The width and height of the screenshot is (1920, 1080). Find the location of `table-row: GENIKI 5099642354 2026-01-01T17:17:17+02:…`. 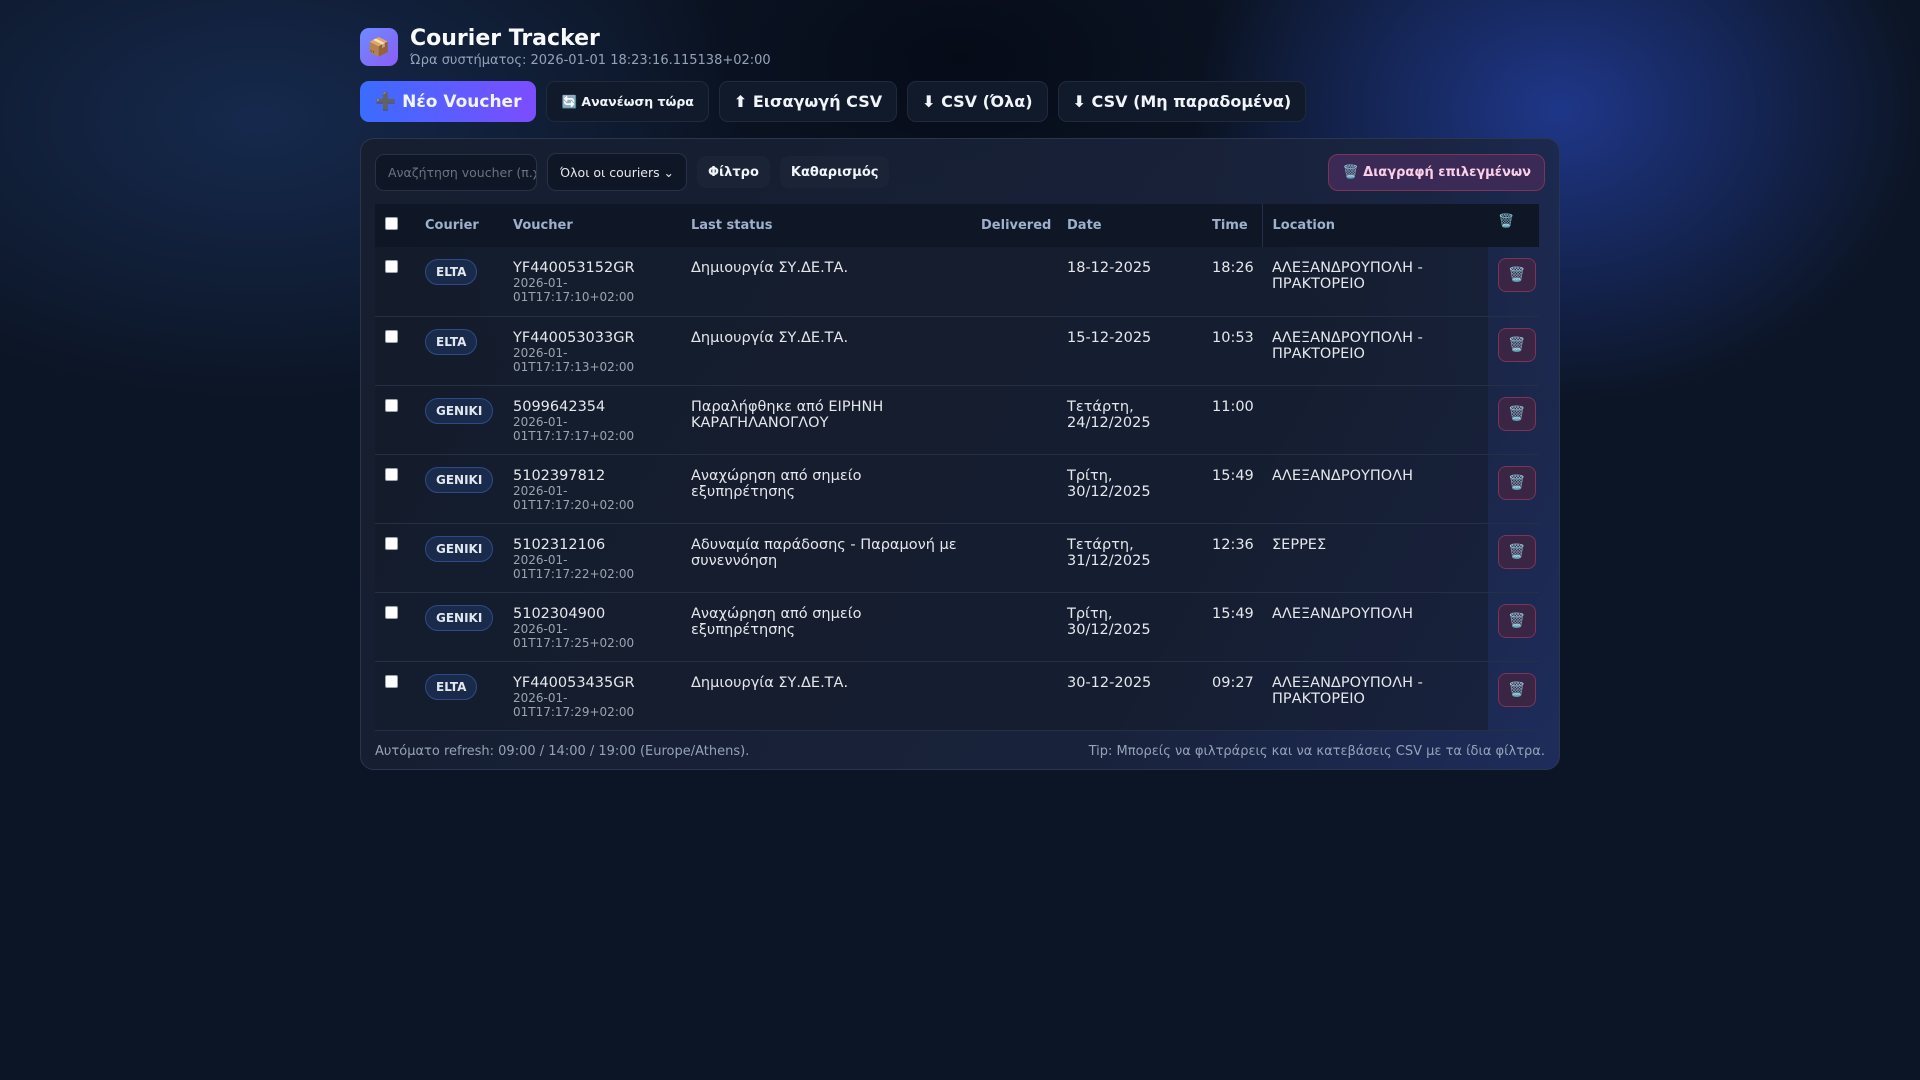

table-row: GENIKI 5099642354 2026-01-01T17:17:17+02:… is located at coordinates (957, 420).